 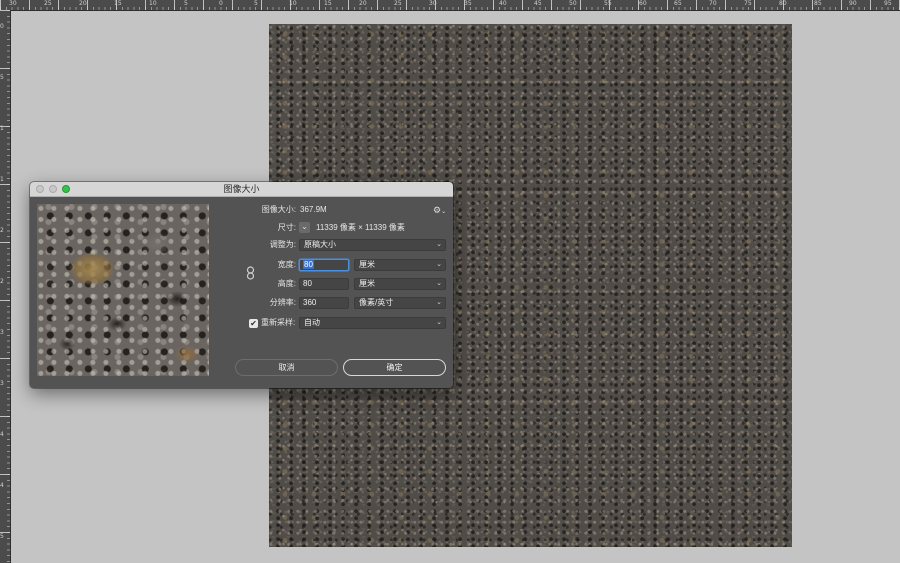 I want to click on dimensions-label: 尺寸:, so click(x=286, y=227).